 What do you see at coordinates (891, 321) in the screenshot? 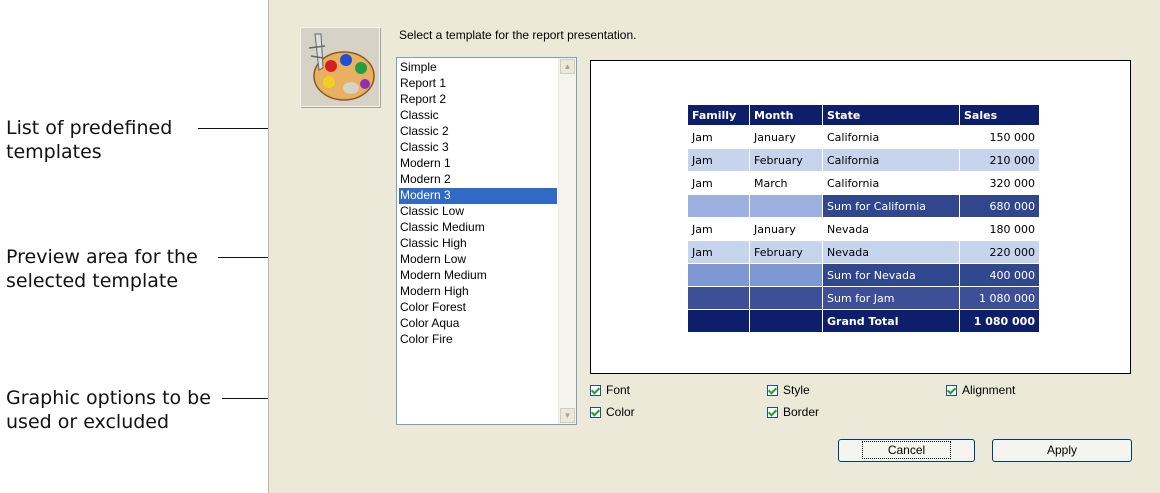
I see `table-cell: Grand Total` at bounding box center [891, 321].